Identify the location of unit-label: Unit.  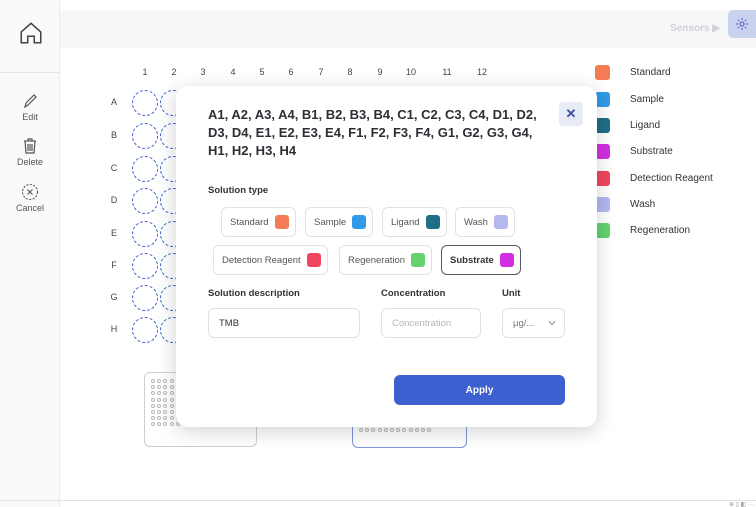
(511, 293).